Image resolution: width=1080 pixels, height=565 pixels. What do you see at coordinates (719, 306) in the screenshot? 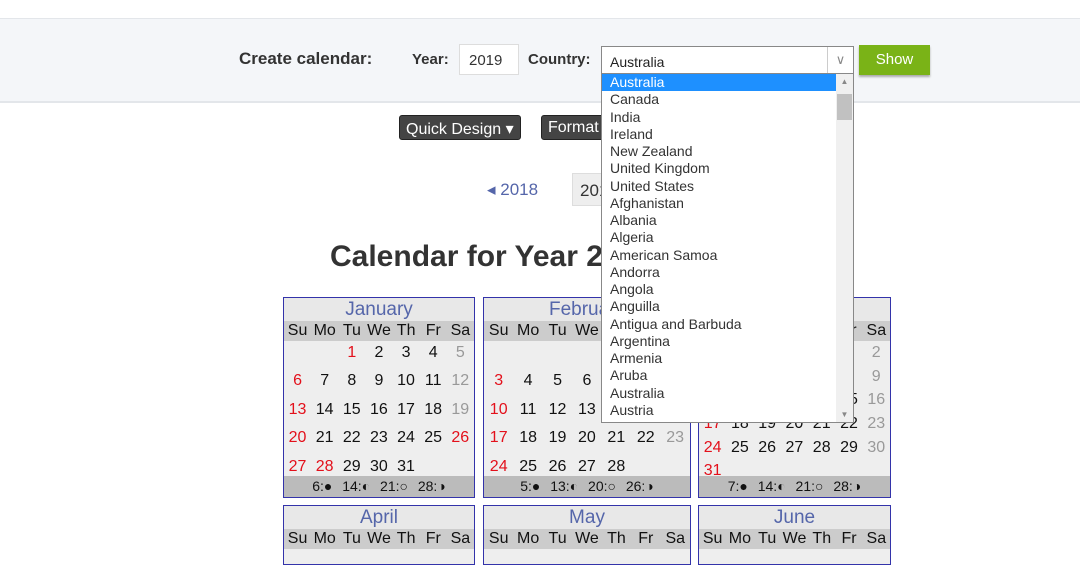
I see `dropdown-option: Anguilla` at bounding box center [719, 306].